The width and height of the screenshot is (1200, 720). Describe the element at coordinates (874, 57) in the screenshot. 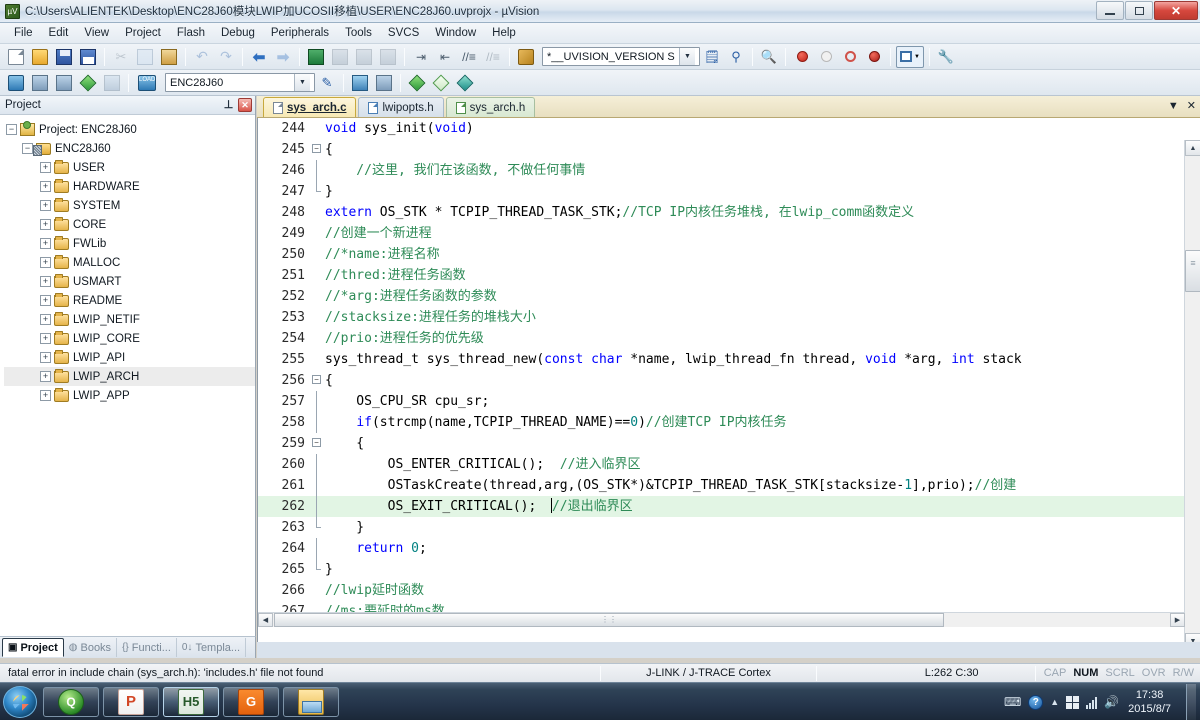

I see `breakpoint-kill-all-icon` at that location.